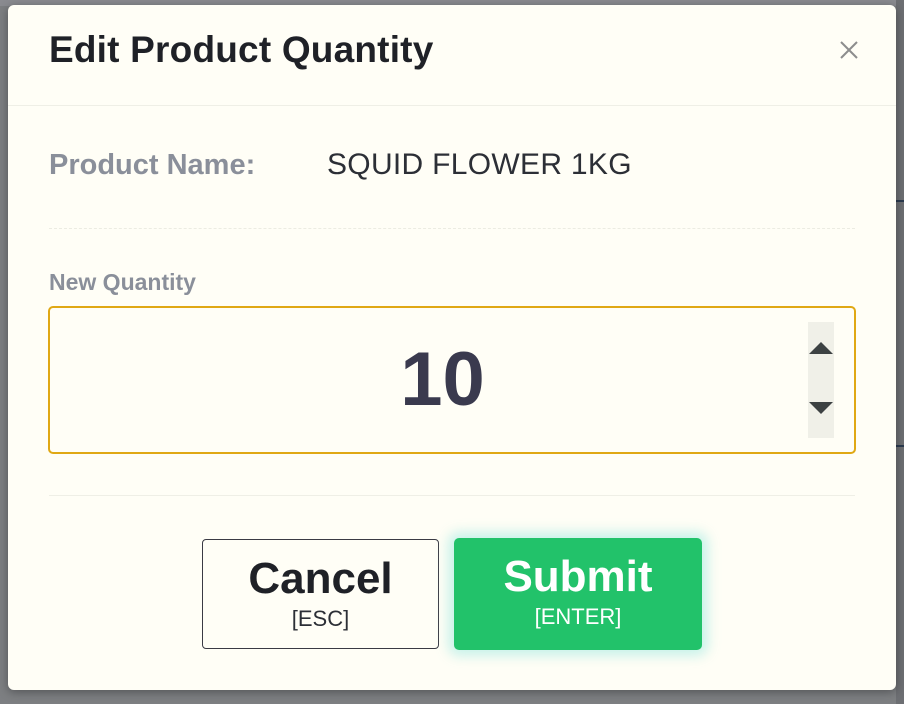  What do you see at coordinates (900, 352) in the screenshot?
I see `background-overlay-edge` at bounding box center [900, 352].